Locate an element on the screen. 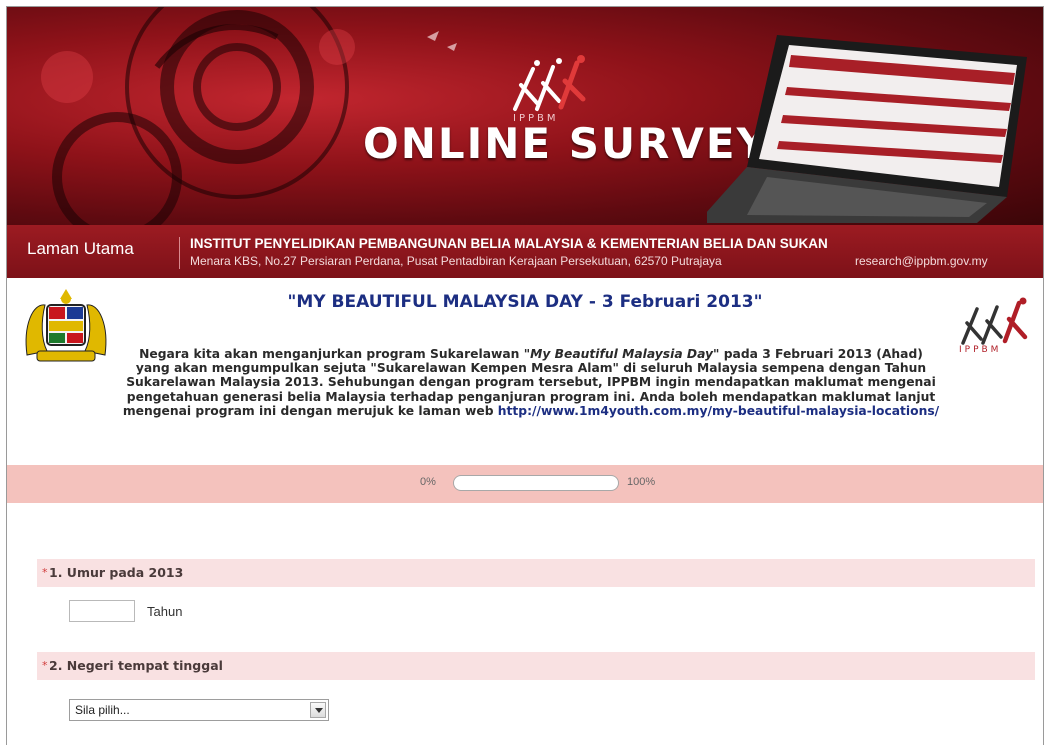 The height and width of the screenshot is (745, 1048). question-2-label: 2. Negeri tempat tinggal is located at coordinates (136, 665).